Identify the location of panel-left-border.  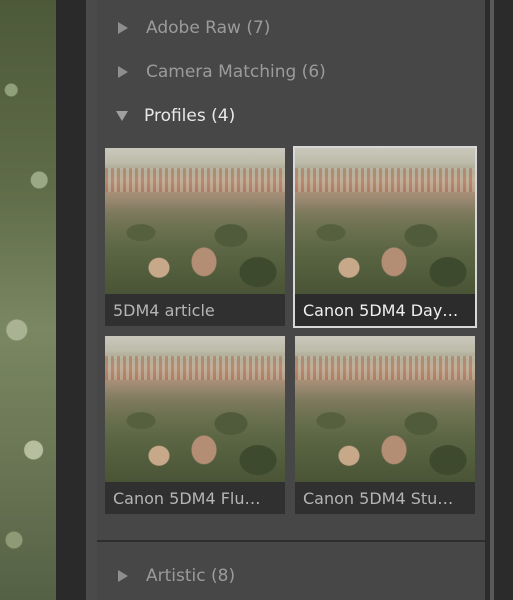
(76, 300).